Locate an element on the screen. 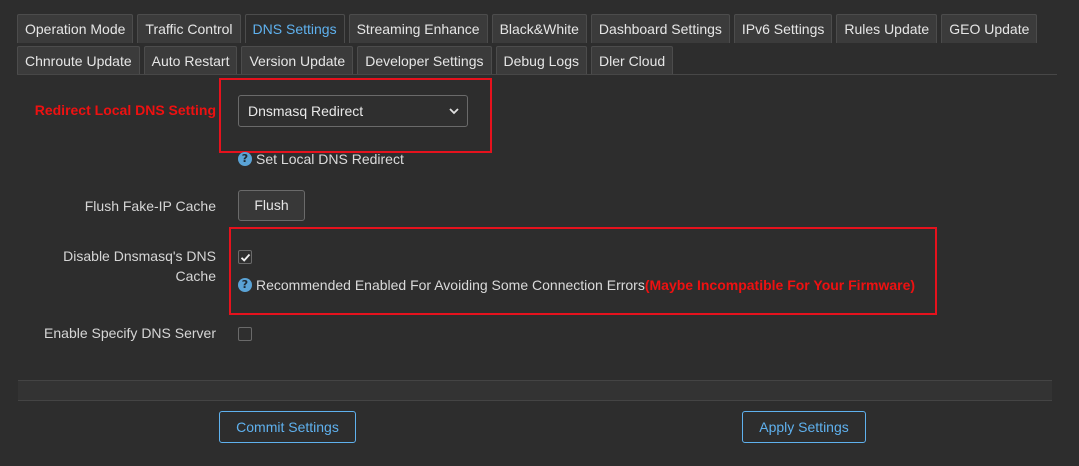  specify-dns-checkbox is located at coordinates (245, 334).